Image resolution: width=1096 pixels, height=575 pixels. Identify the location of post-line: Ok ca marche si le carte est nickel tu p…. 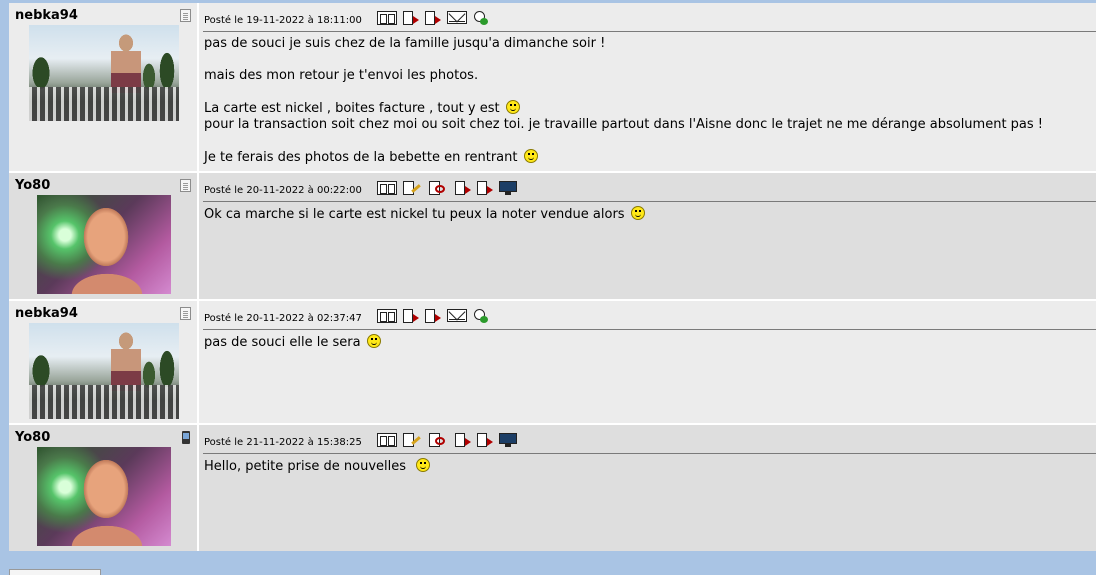
(414, 214).